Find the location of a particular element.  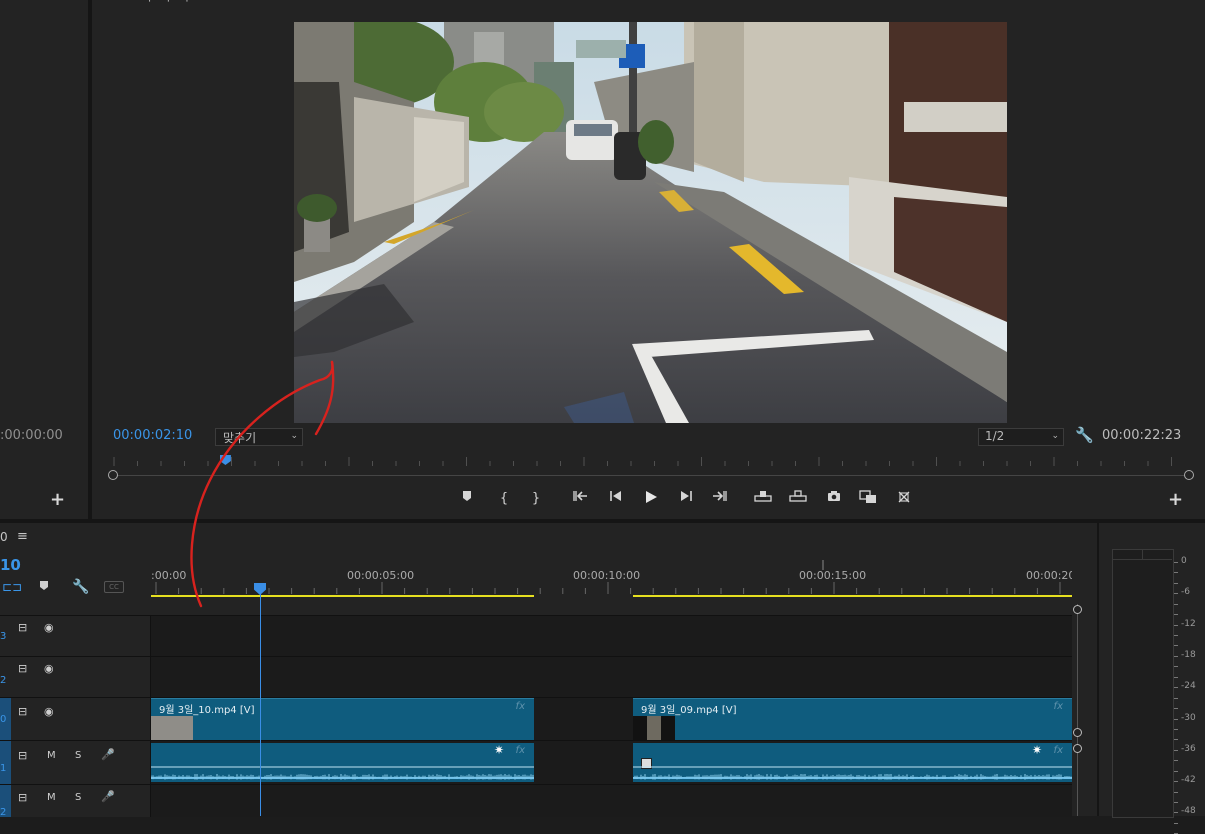

captions-icon: CC is located at coordinates (114, 587).